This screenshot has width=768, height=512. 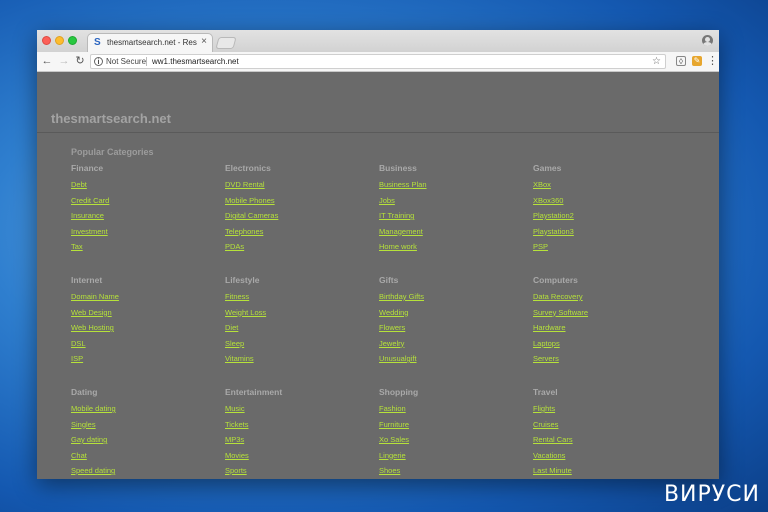 I want to click on category-link: Mobile Phones, so click(x=302, y=201).